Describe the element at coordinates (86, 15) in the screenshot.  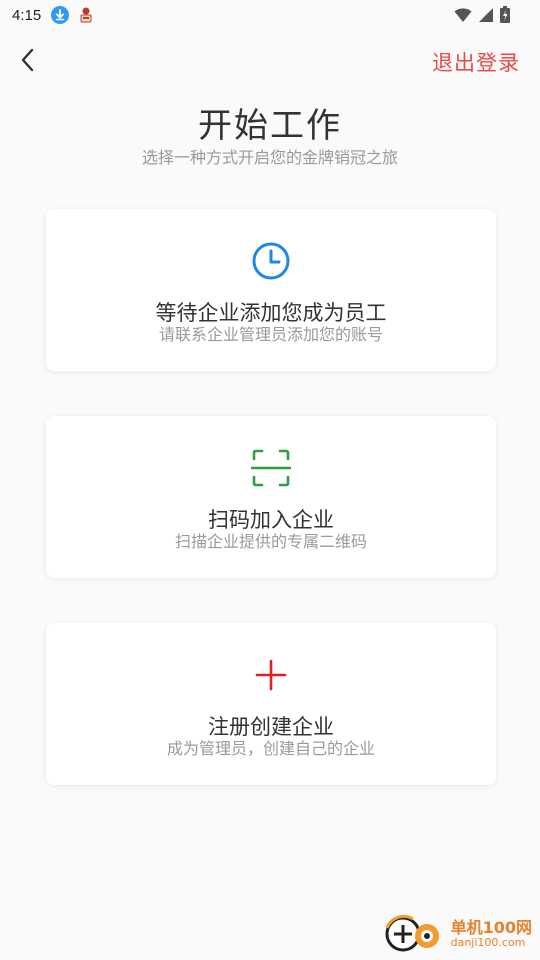
I see `app-notification-icon` at that location.